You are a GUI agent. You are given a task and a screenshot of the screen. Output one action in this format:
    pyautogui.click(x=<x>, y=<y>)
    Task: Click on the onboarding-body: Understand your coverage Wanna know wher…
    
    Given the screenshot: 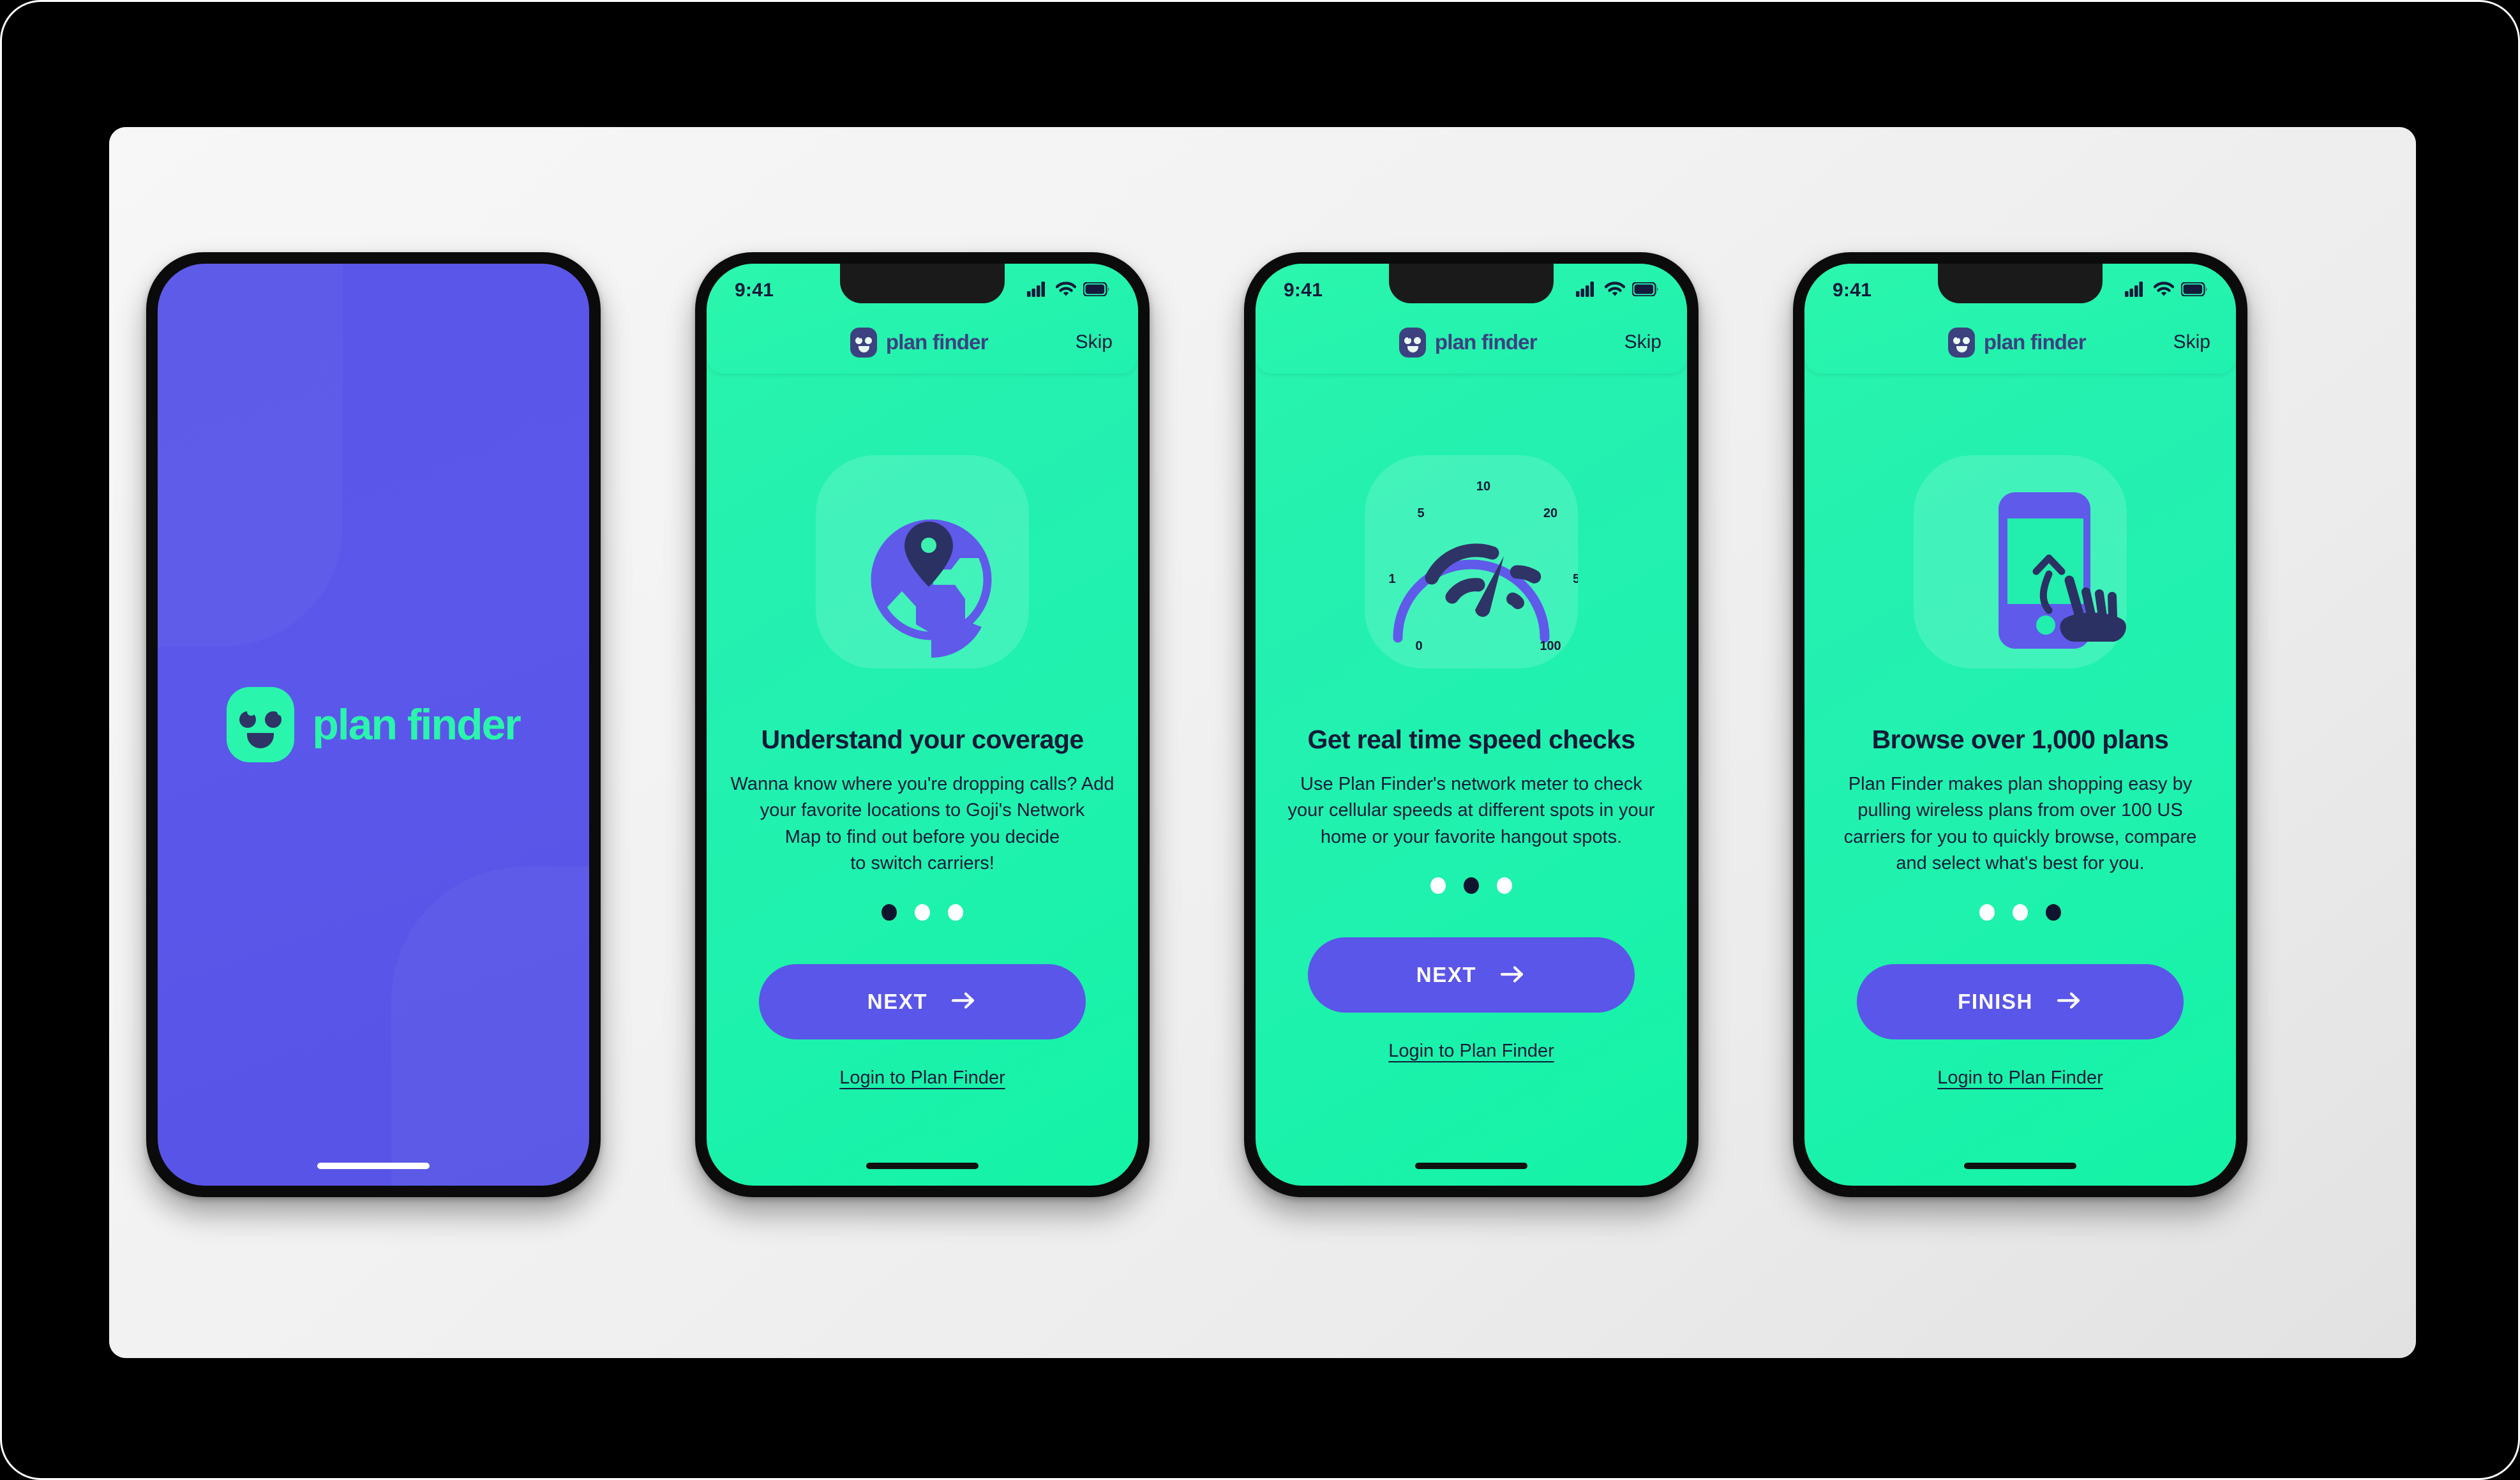 What is the action you would take?
    pyautogui.click(x=922, y=780)
    